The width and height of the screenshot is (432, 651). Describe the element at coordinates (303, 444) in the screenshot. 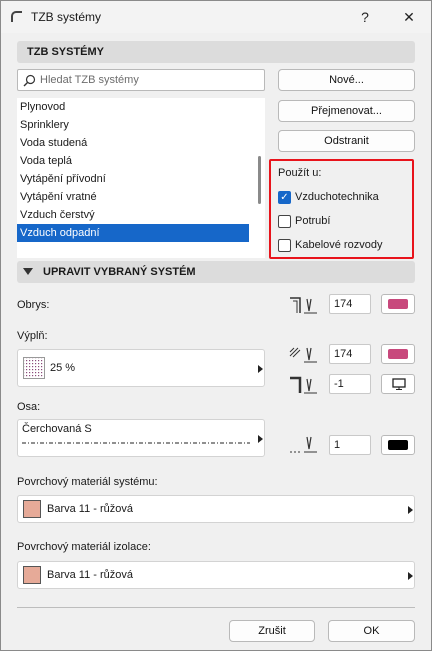

I see `axis-pen-icon` at that location.